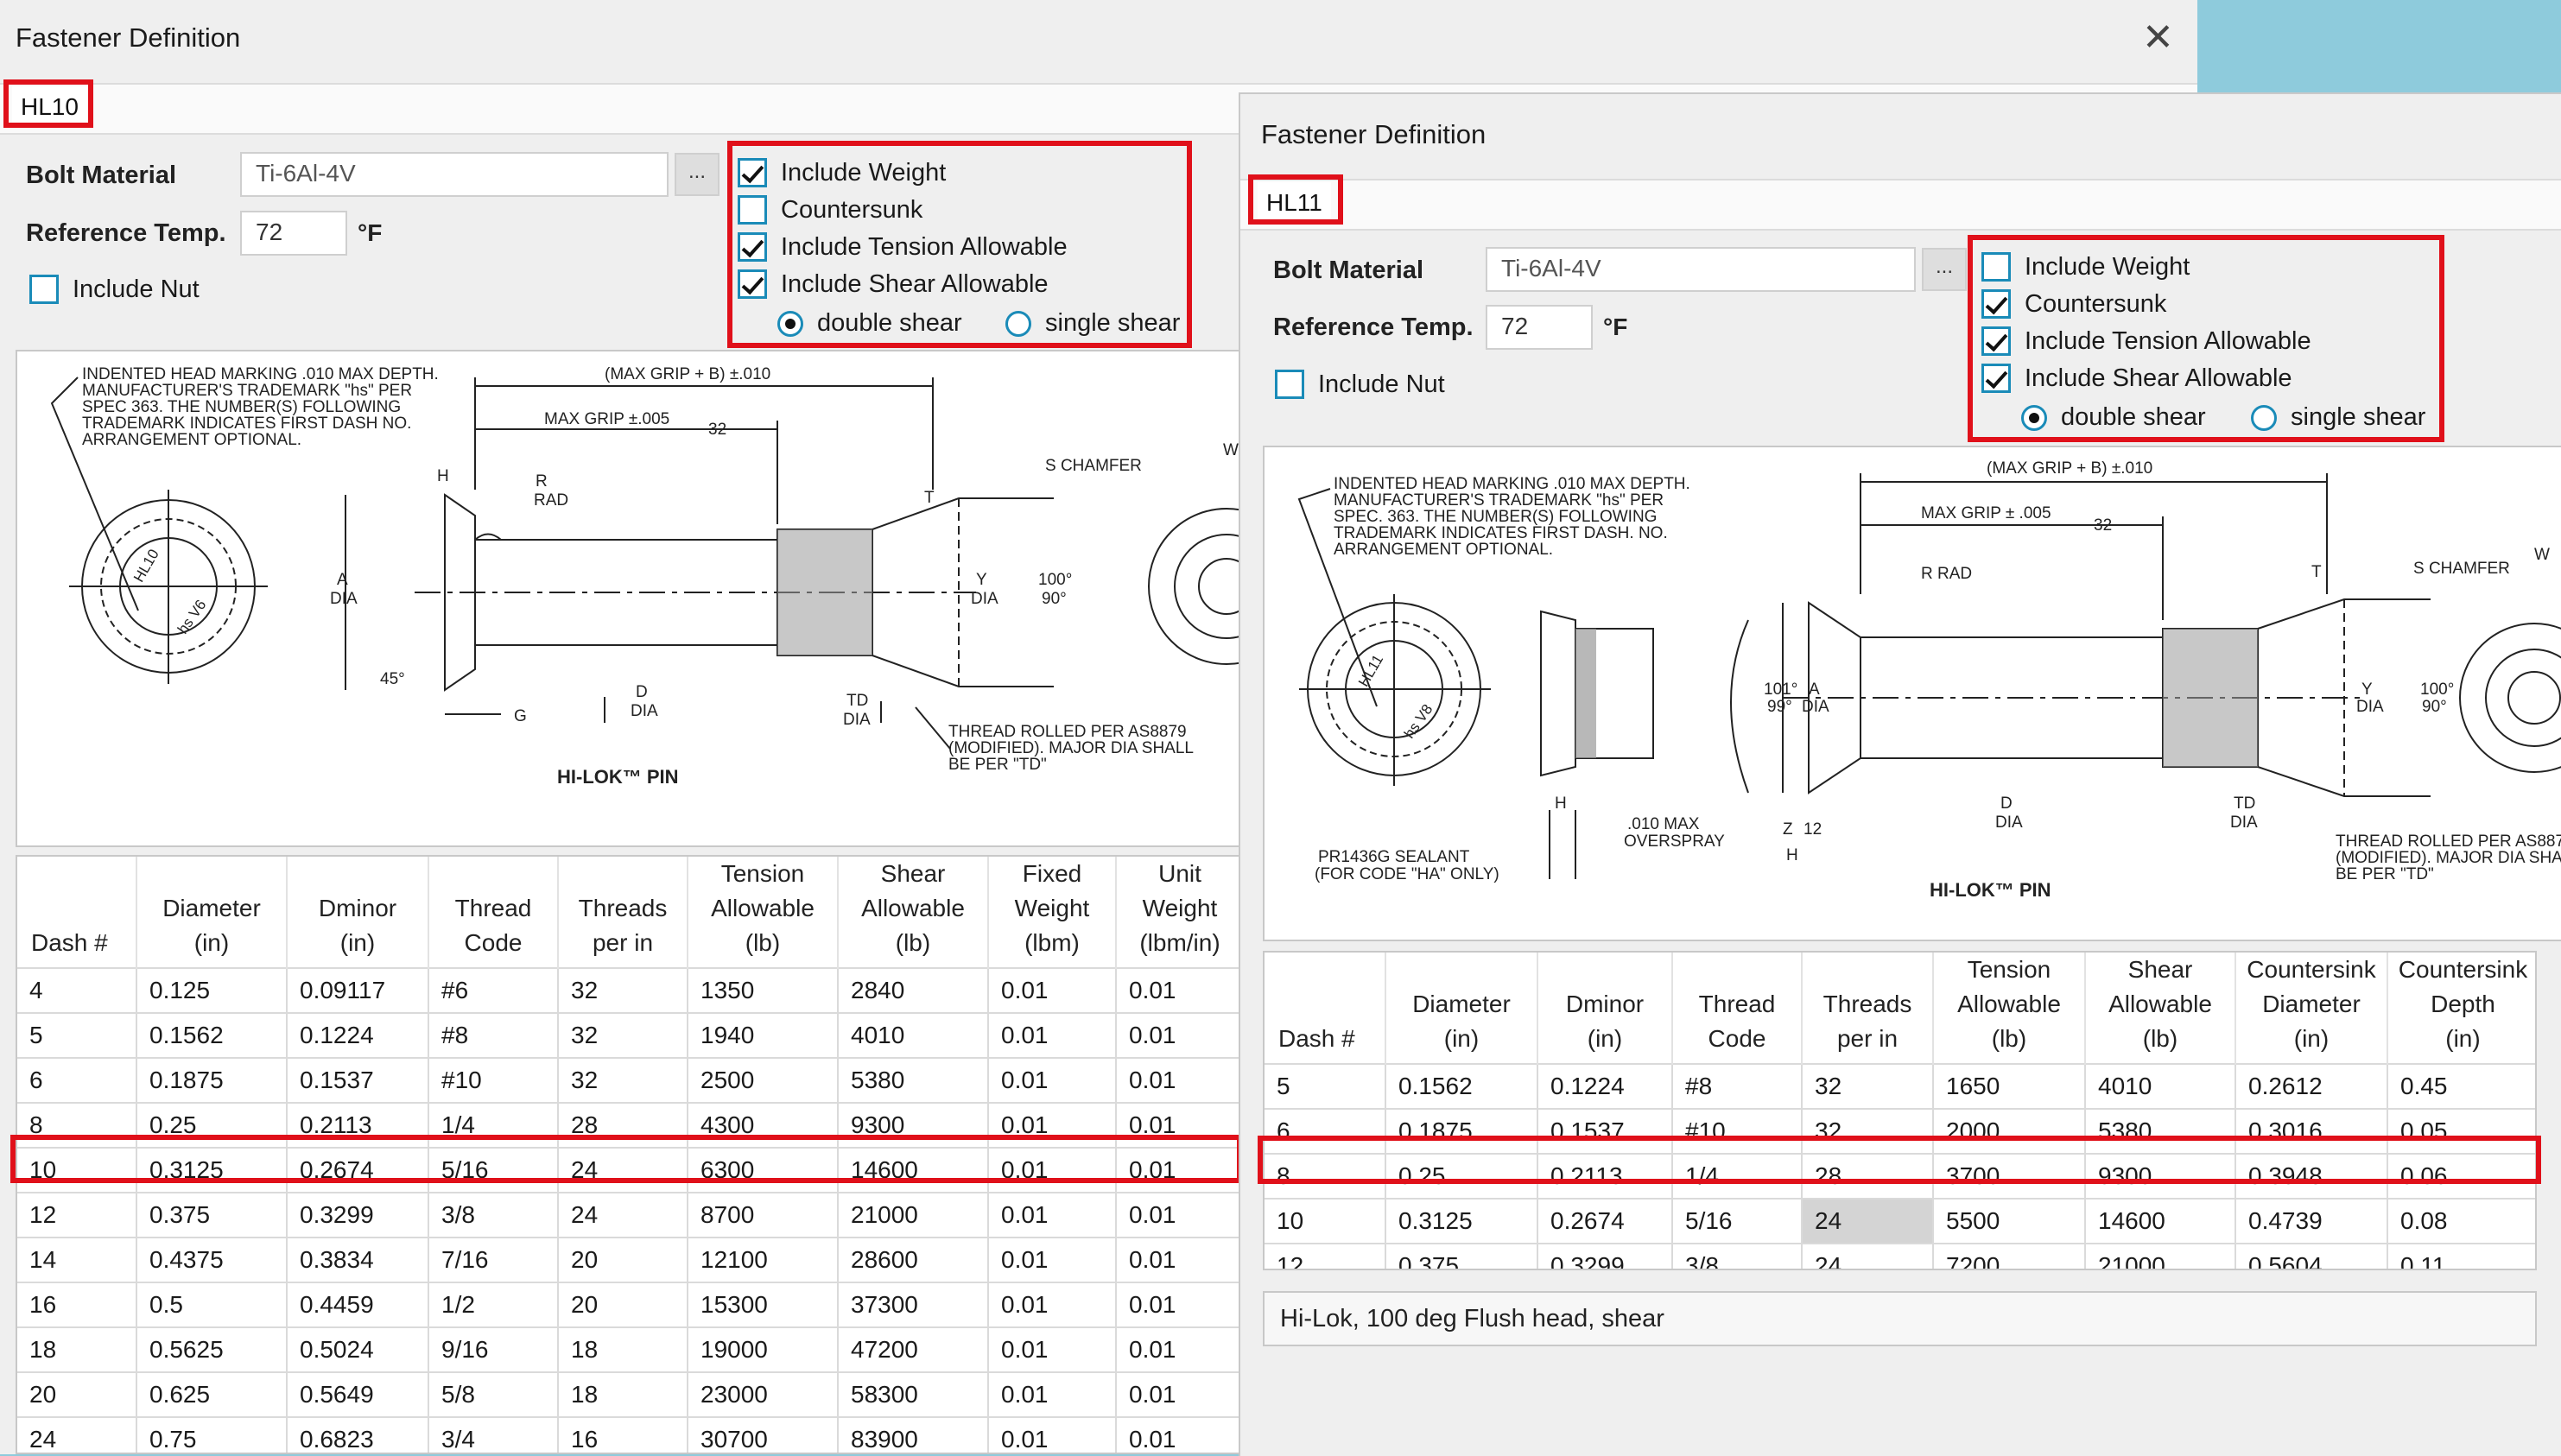  I want to click on table-row: 14 0.4375 0.3834 7/16 20 12100 28600 0.01 0.01, so click(628, 1259).